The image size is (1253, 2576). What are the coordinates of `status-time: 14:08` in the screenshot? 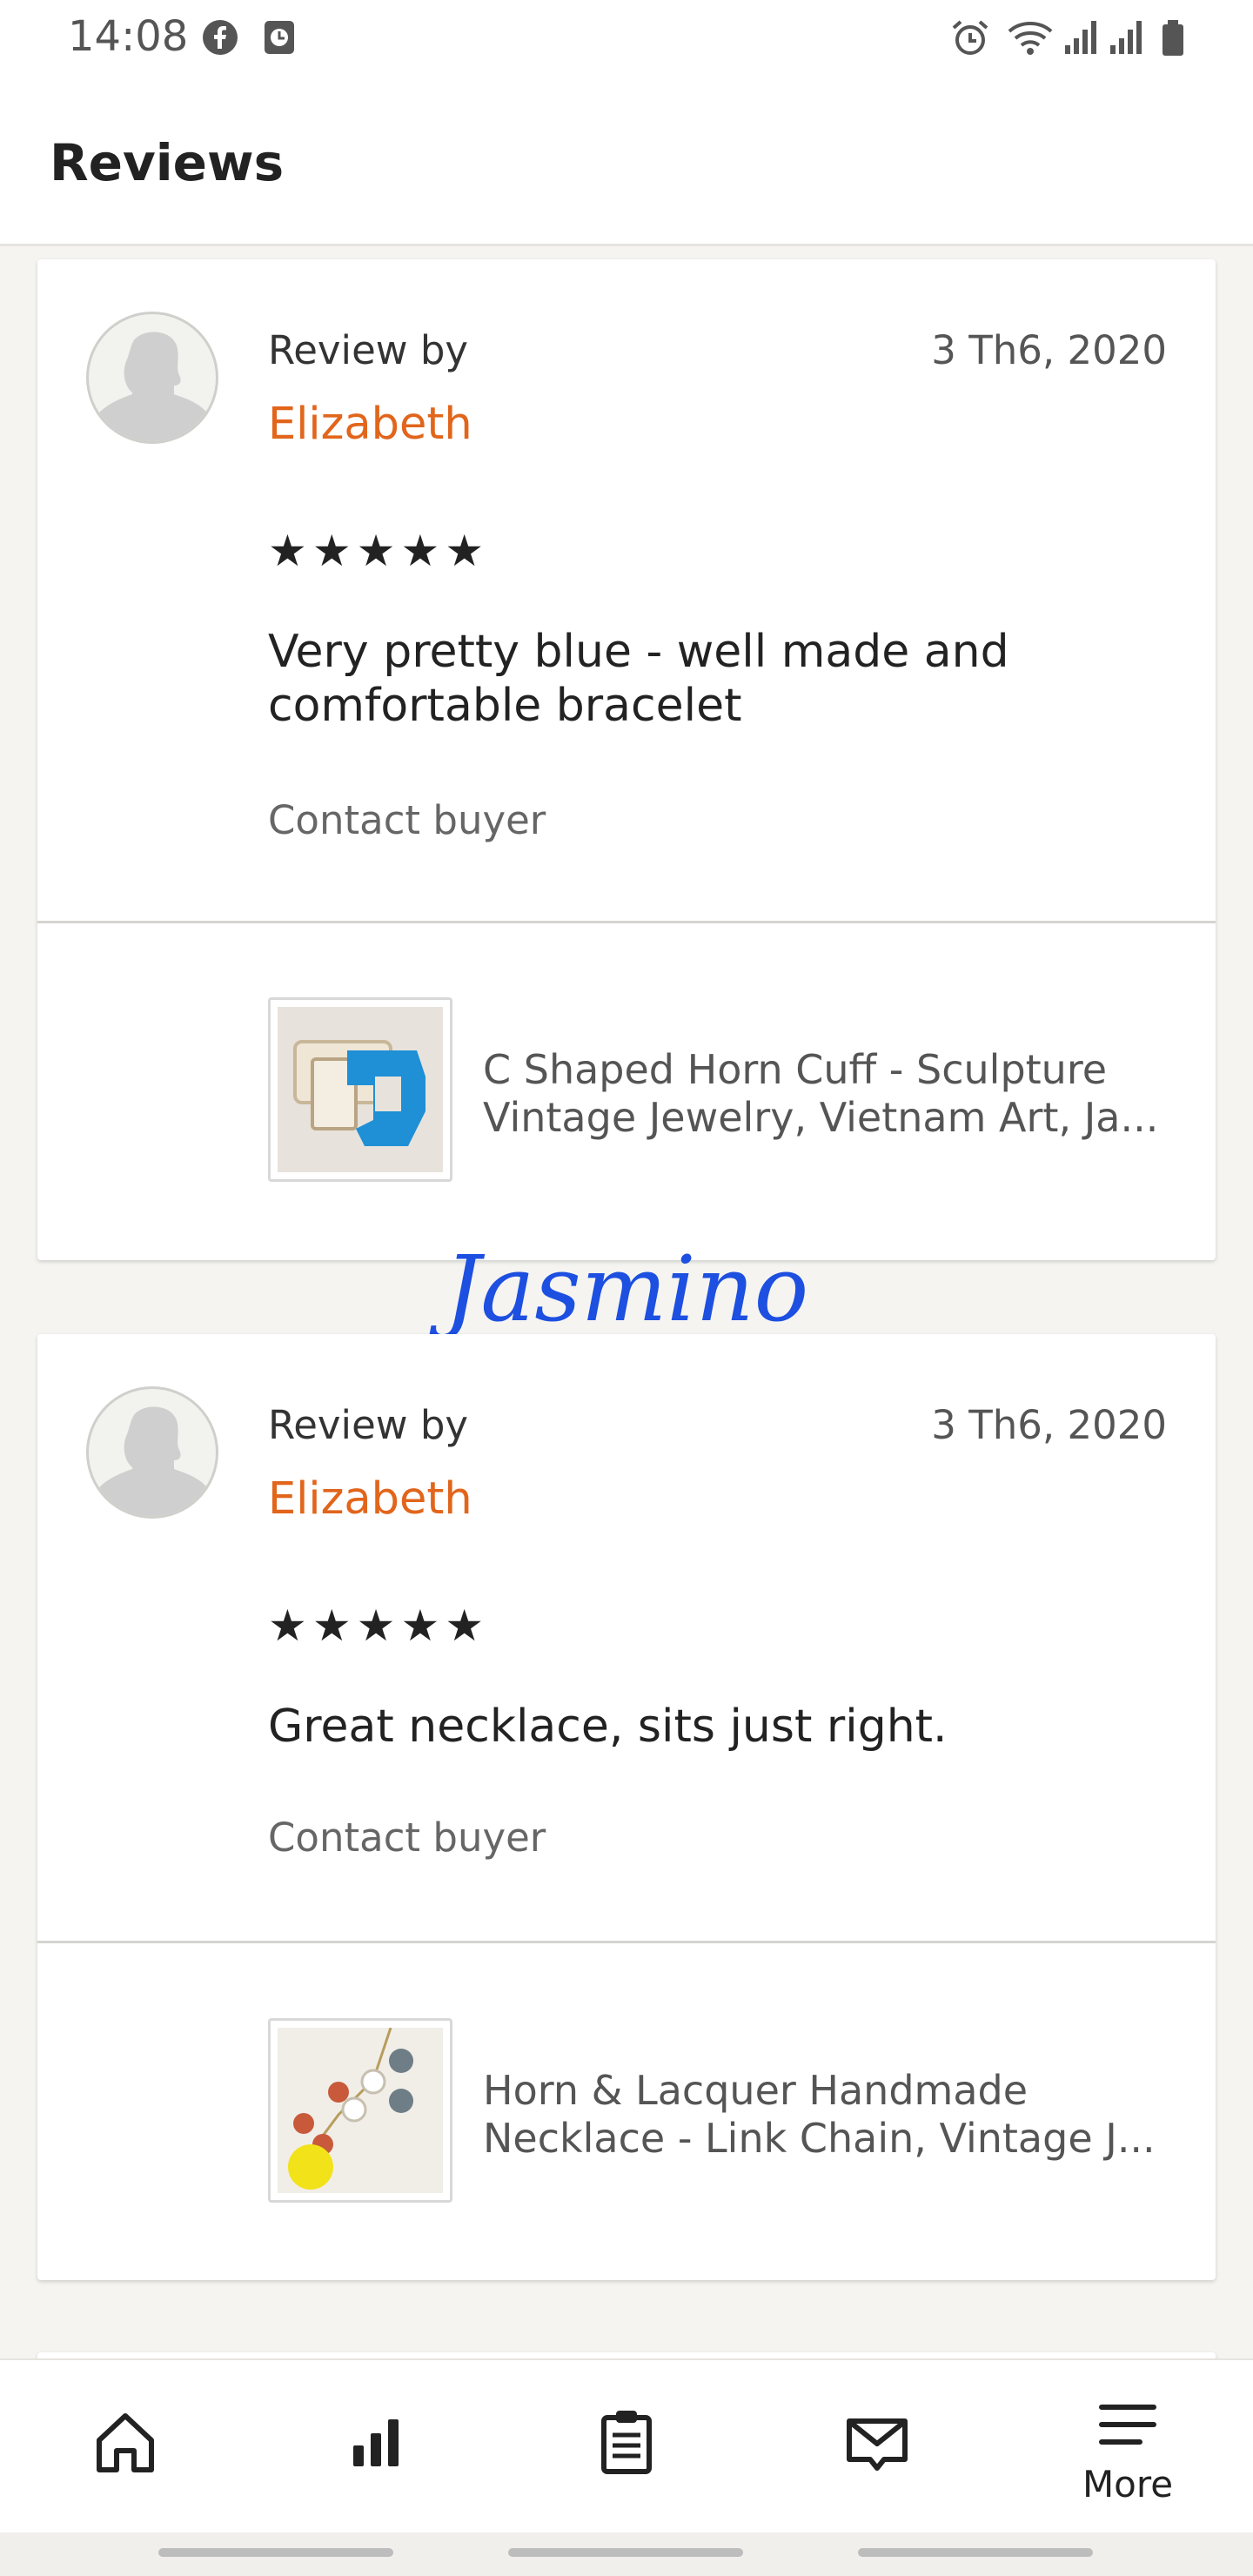 It's located at (128, 37).